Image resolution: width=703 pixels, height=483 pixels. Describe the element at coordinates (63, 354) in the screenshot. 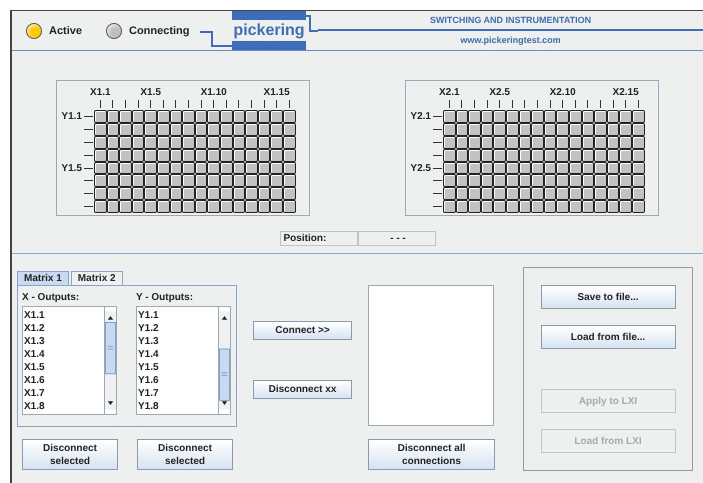

I see `list-item: X1.4` at that location.